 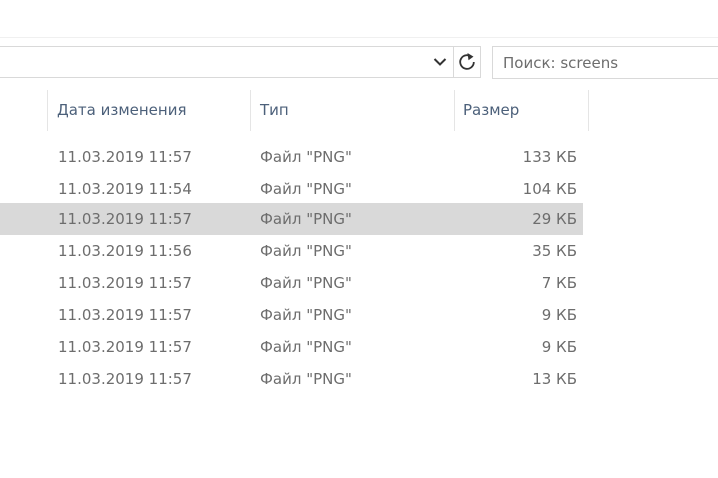 I want to click on address-bar, so click(x=226, y=62).